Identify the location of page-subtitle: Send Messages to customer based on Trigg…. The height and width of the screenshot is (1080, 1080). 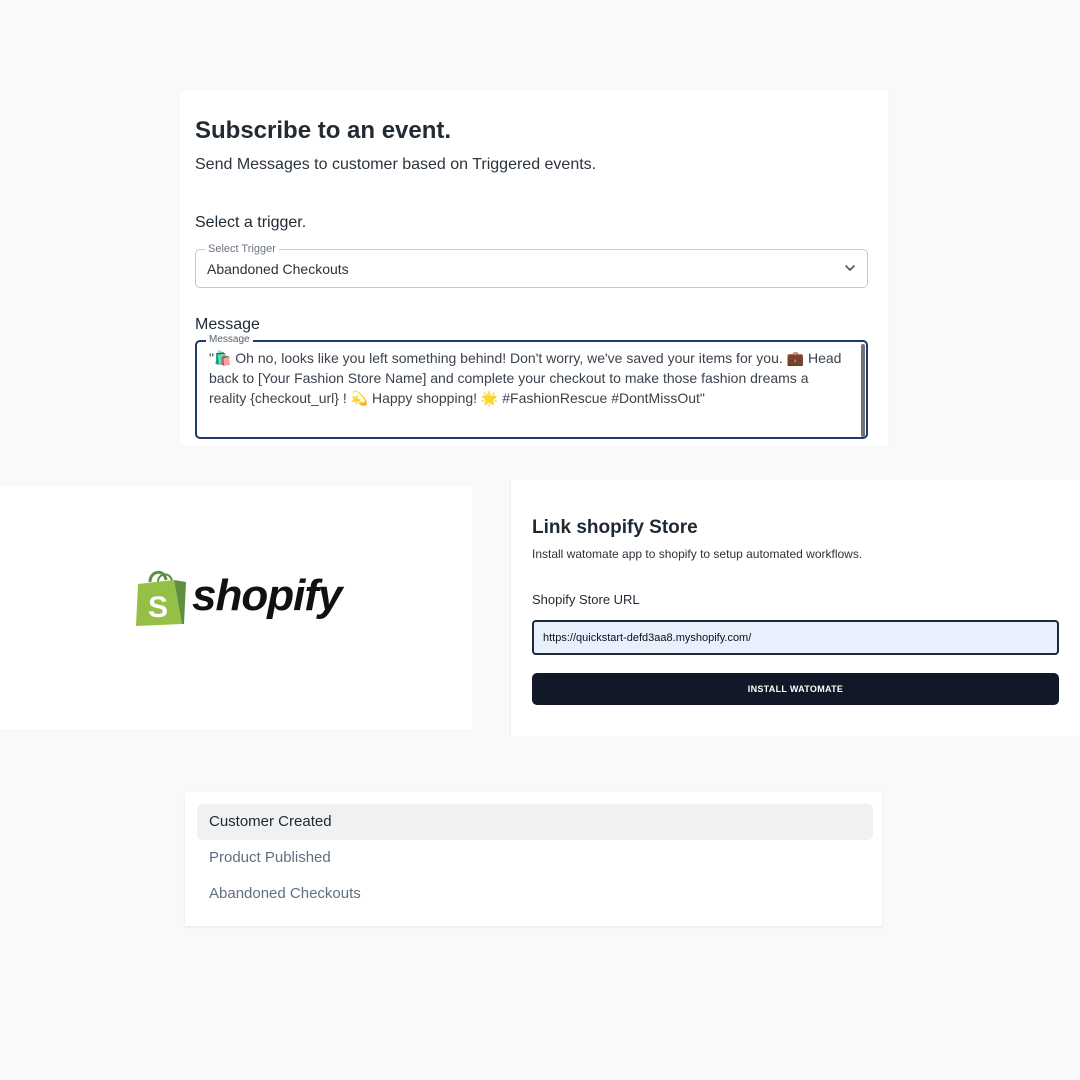
(396, 164).